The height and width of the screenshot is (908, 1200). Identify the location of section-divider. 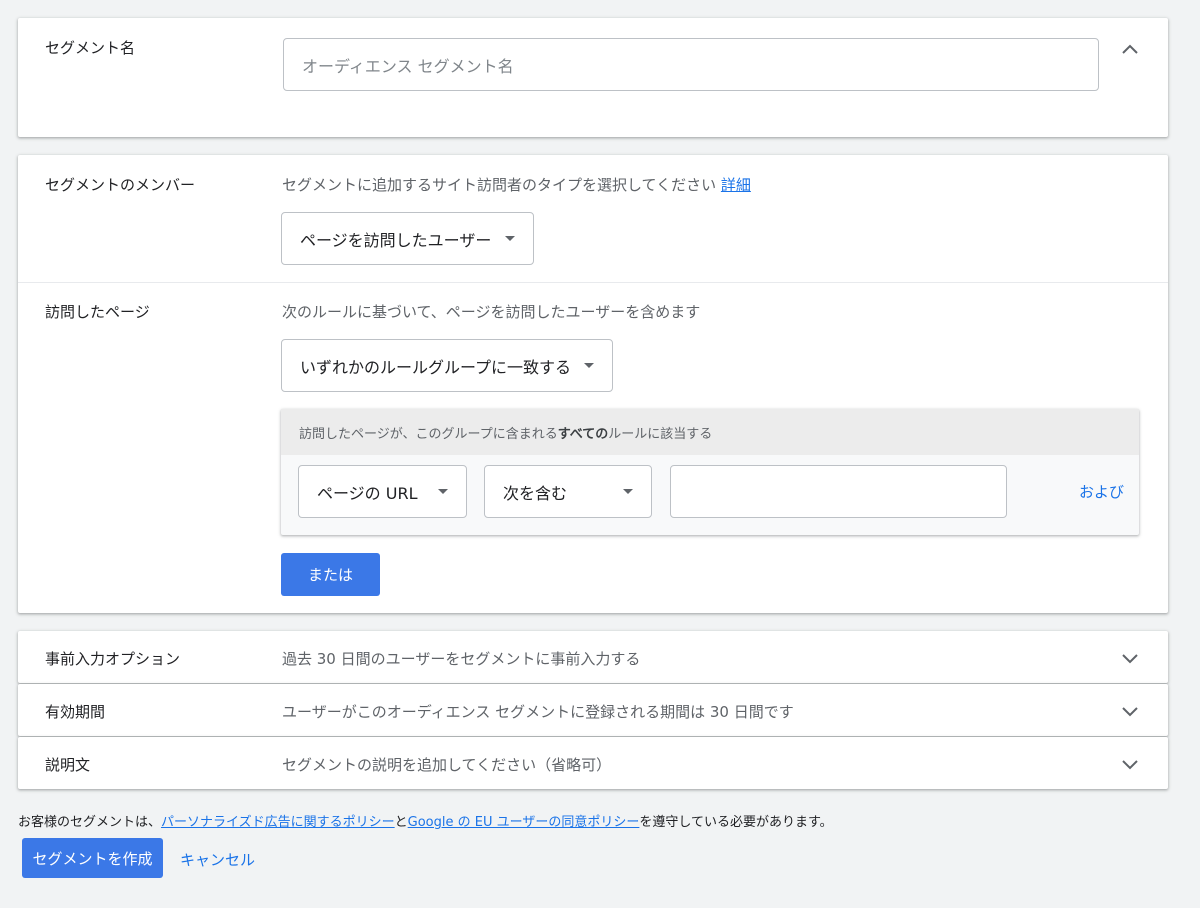
(593, 282).